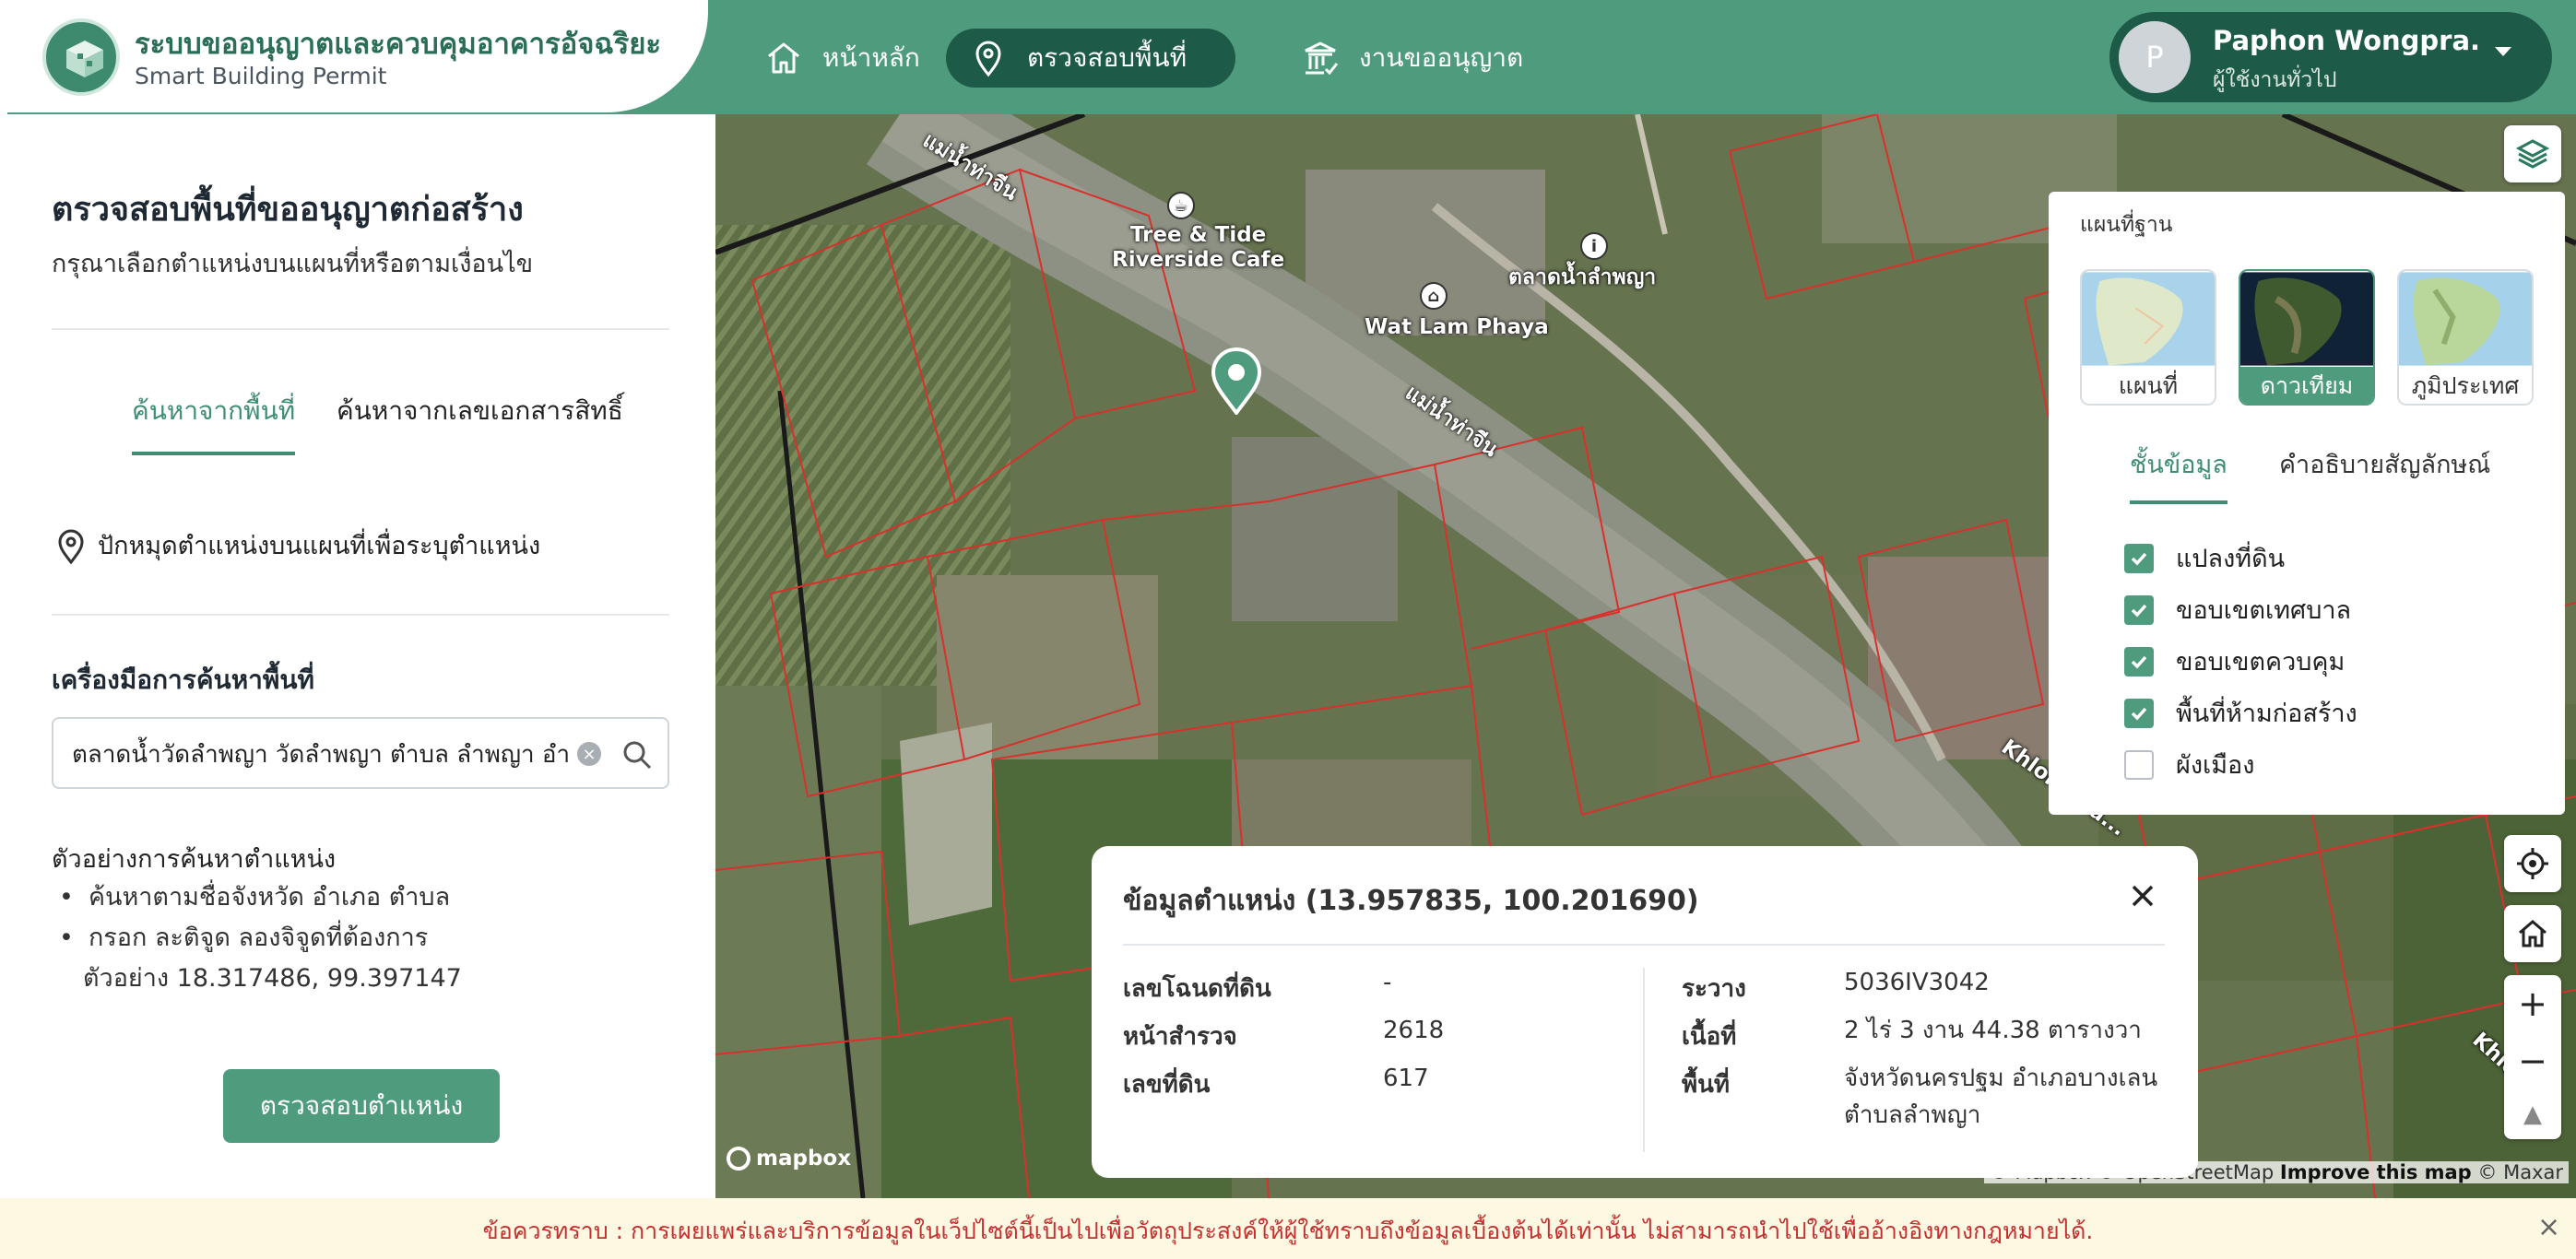 Image resolution: width=2576 pixels, height=1259 pixels. I want to click on app-title: ระบบขออนุญาตและควบคุมอาคารอัจฉริยะ, so click(398, 45).